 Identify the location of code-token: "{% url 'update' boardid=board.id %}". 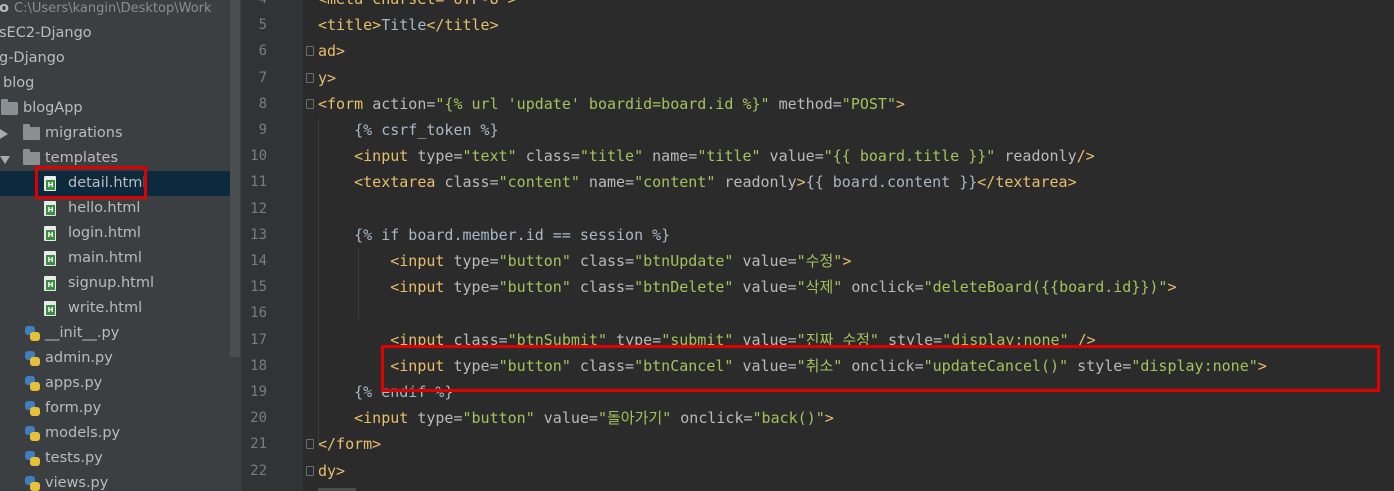
(602, 103).